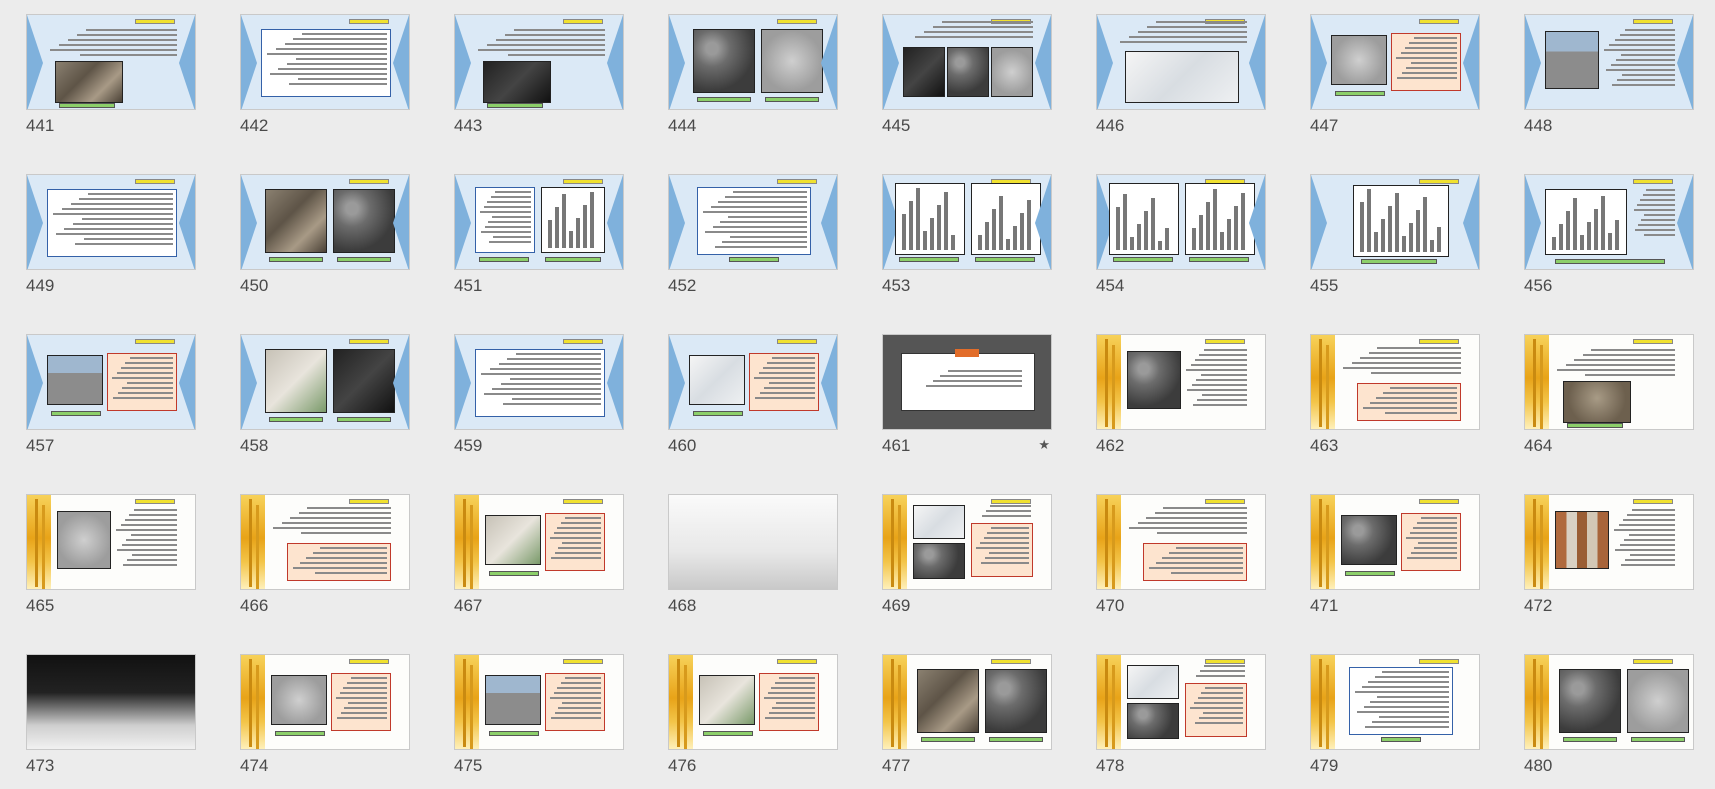  What do you see at coordinates (930, 219) in the screenshot?
I see `slide-chart` at bounding box center [930, 219].